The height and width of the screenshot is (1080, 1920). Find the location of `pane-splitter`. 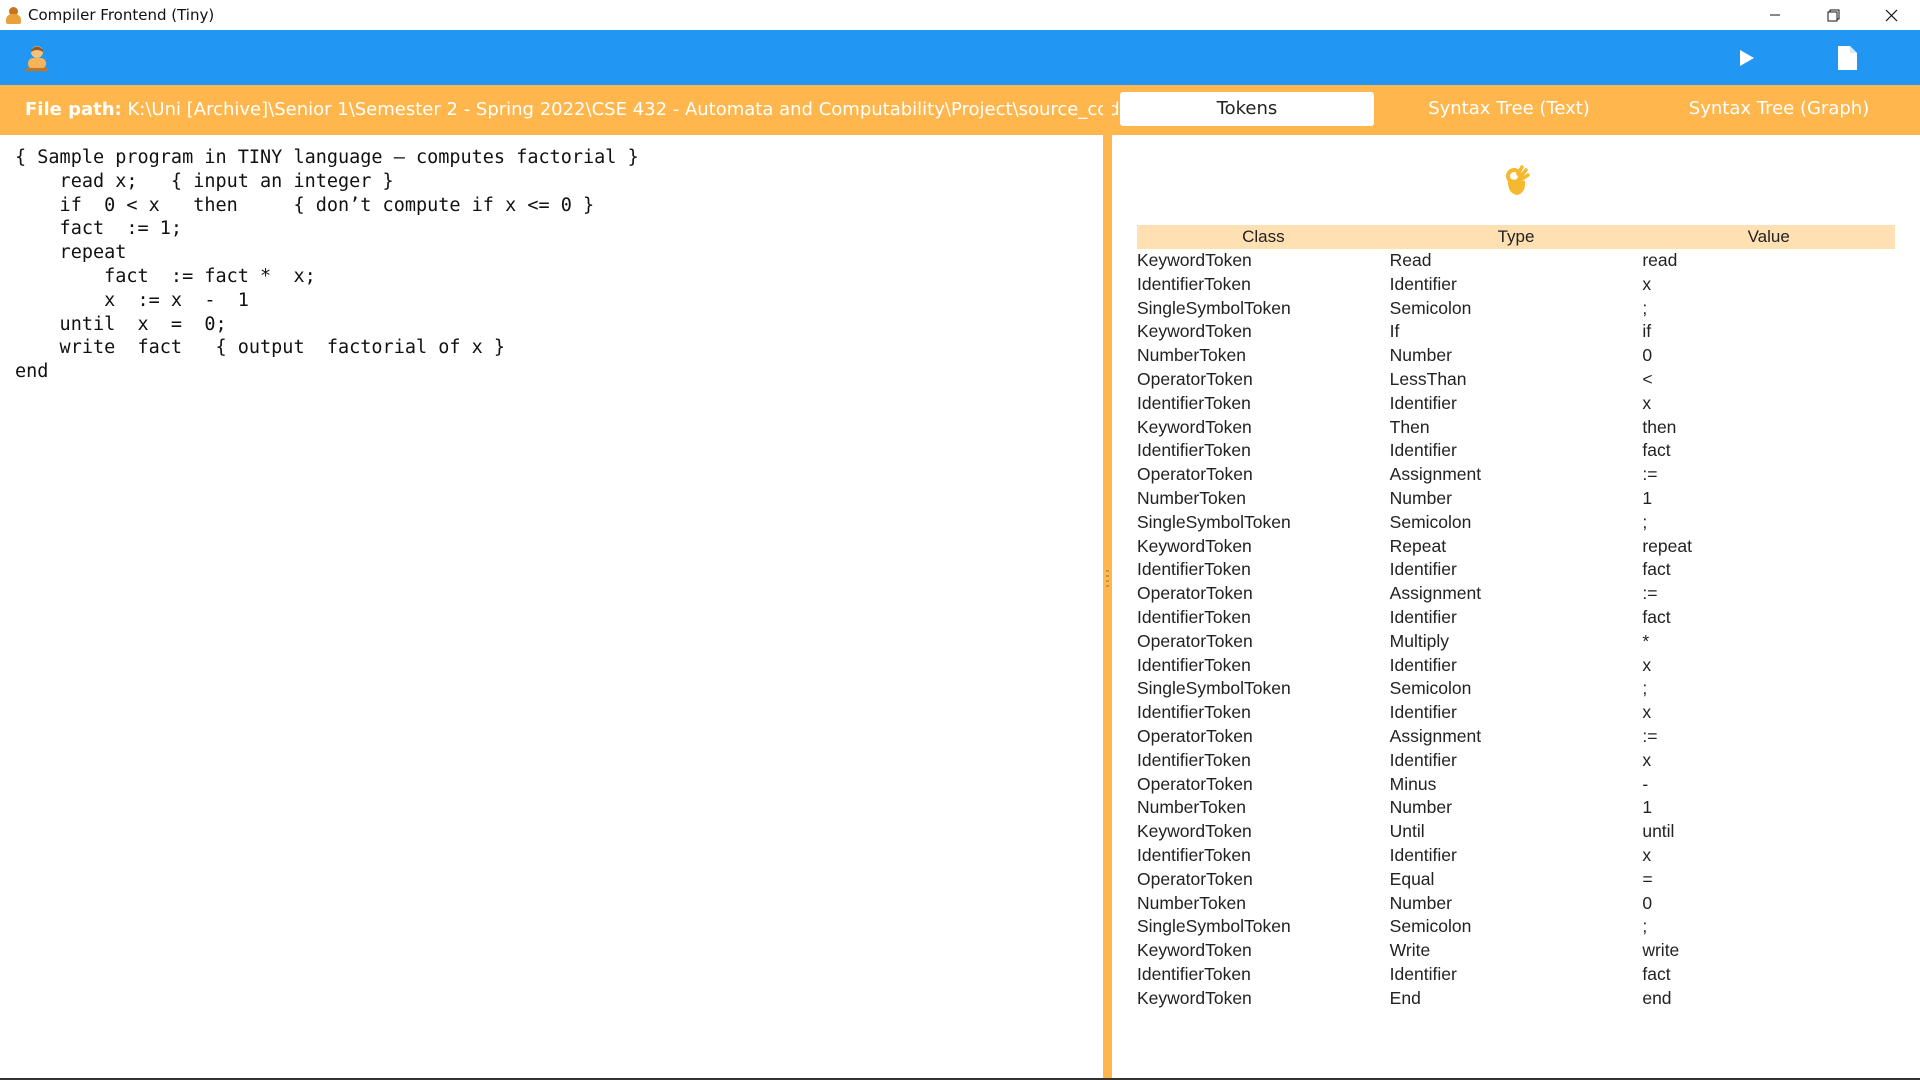

pane-splitter is located at coordinates (1107, 582).